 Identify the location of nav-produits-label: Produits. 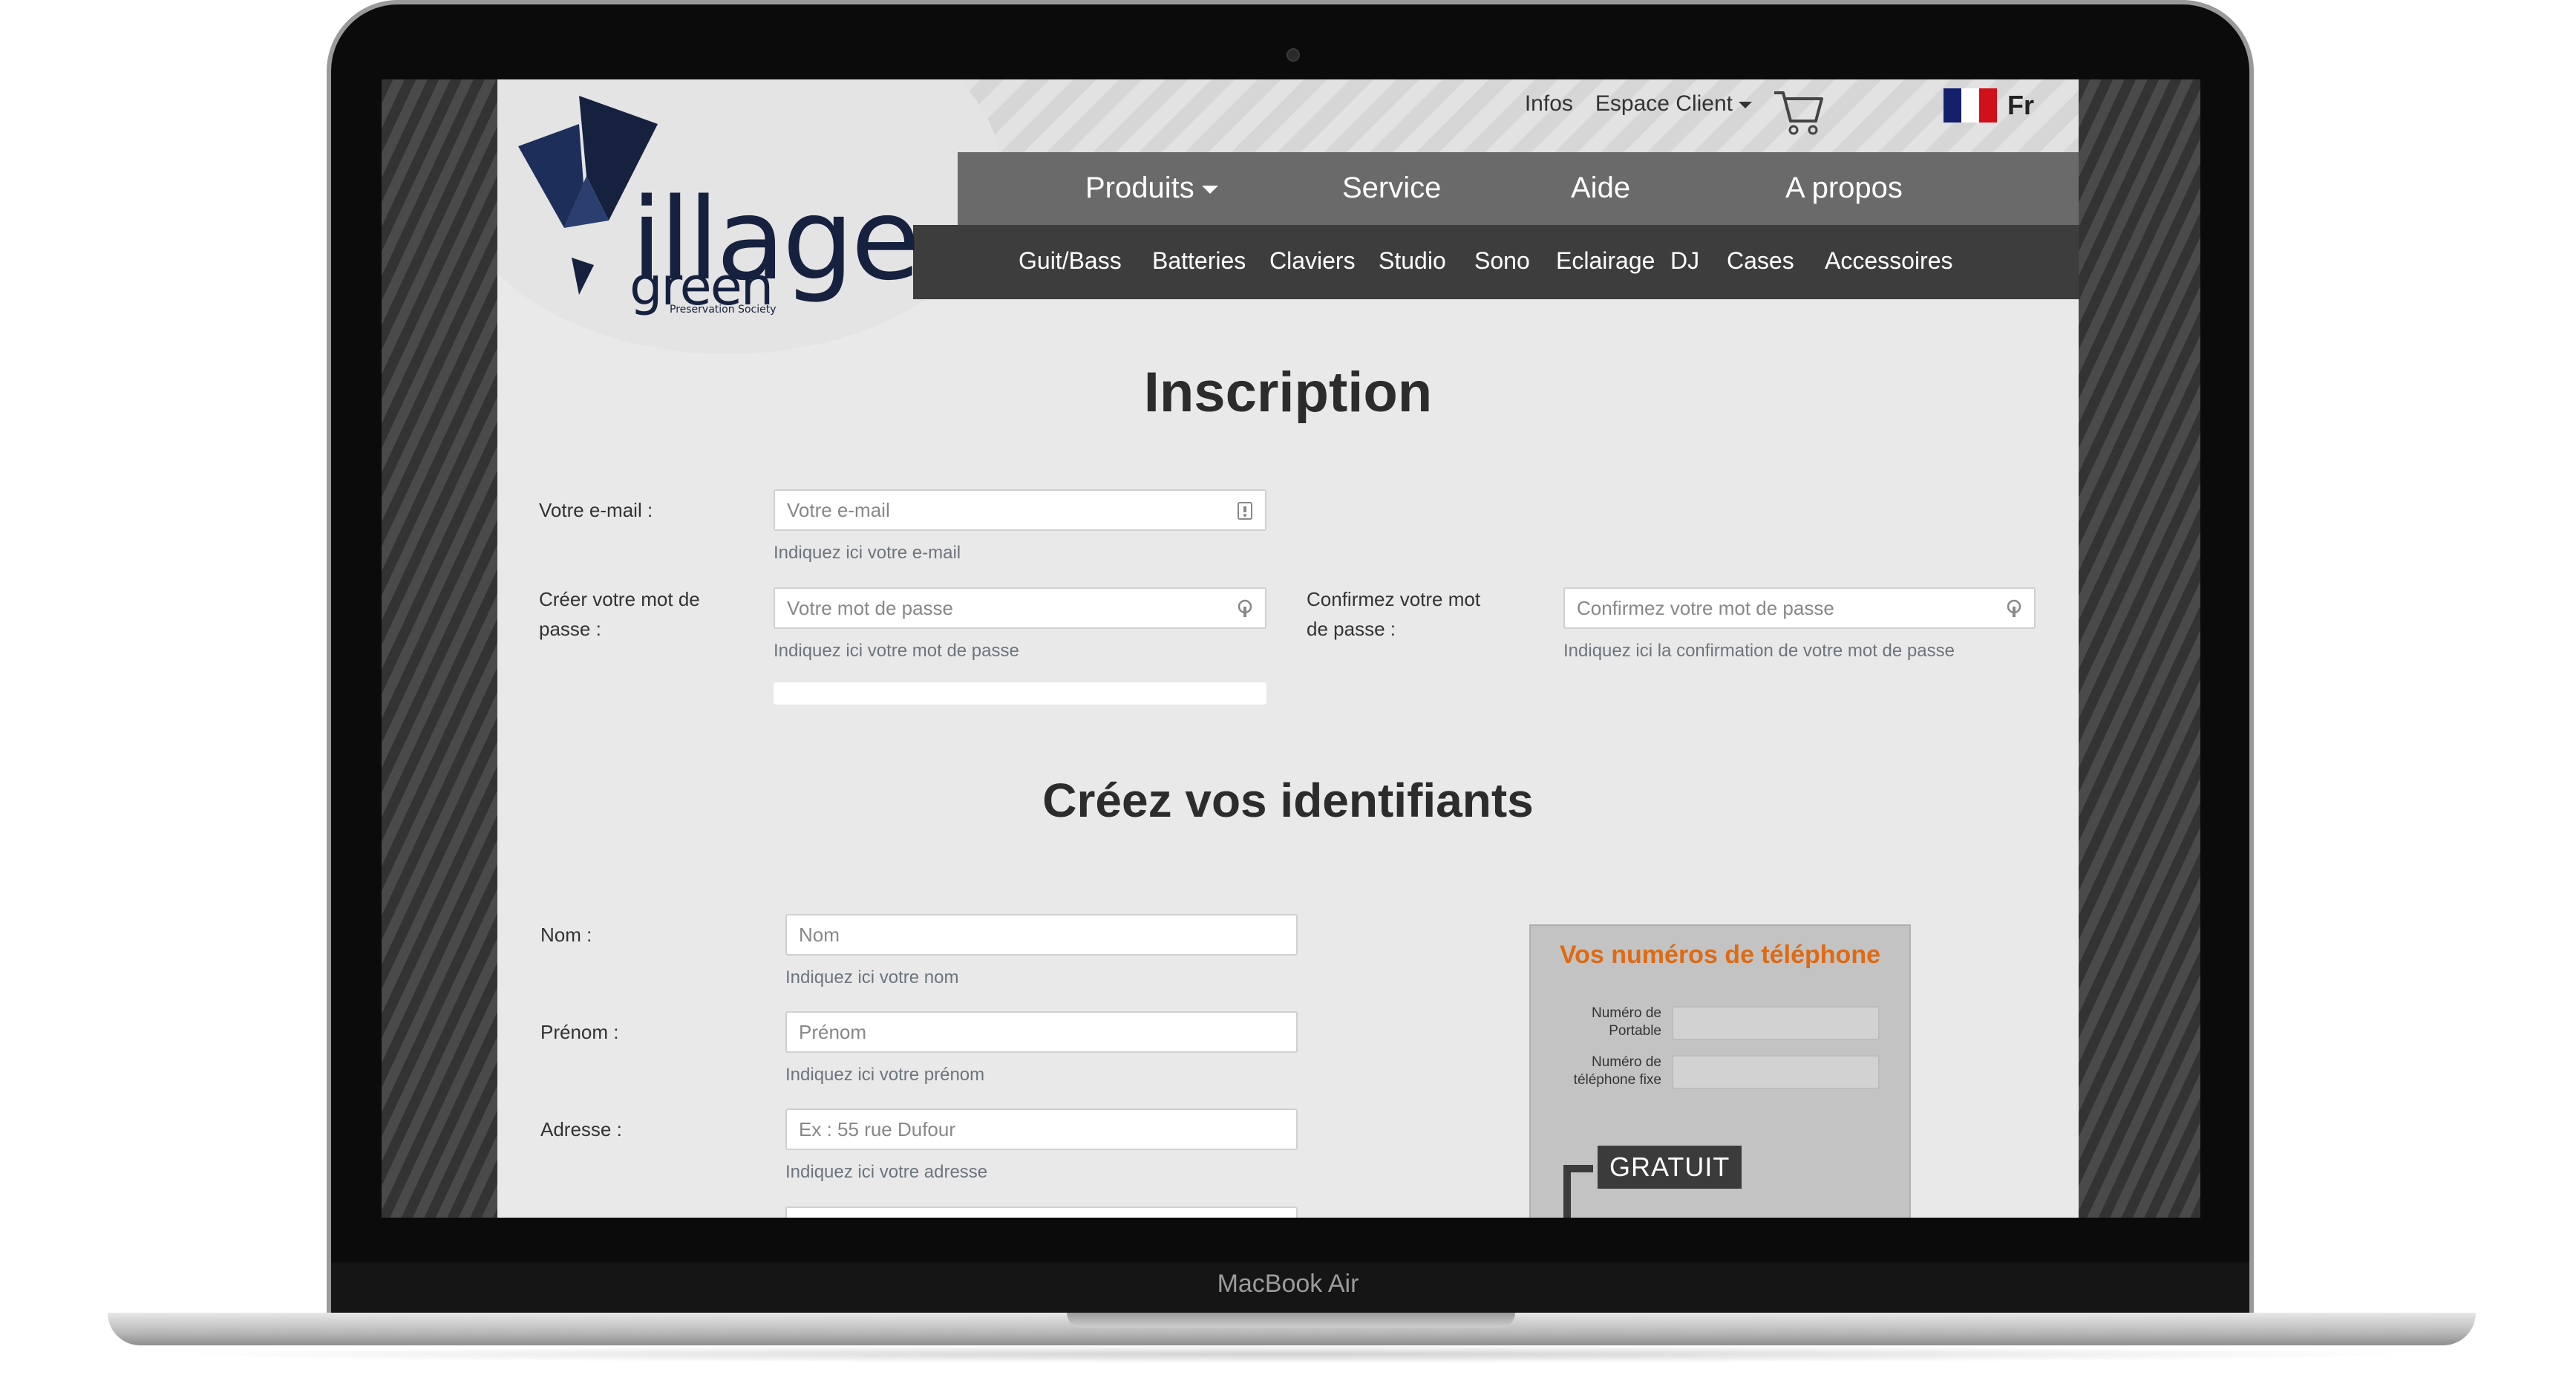
(1139, 188).